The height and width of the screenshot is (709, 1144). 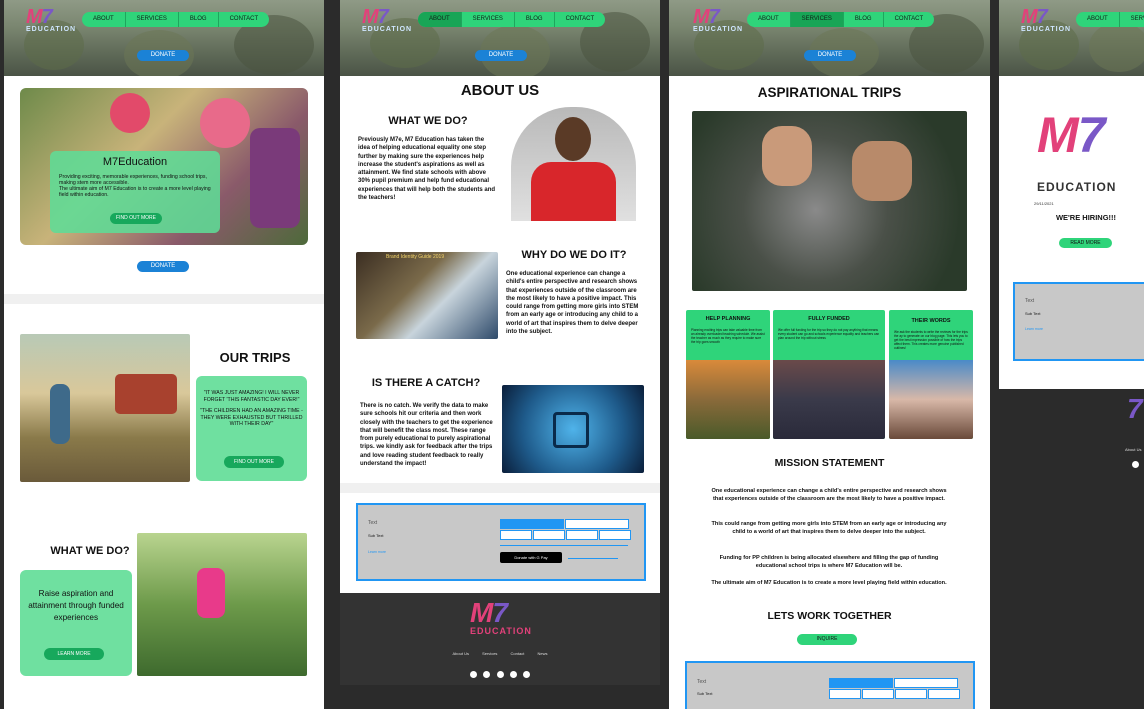 What do you see at coordinates (518, 653) in the screenshot?
I see `footer-link-contact: Contact` at bounding box center [518, 653].